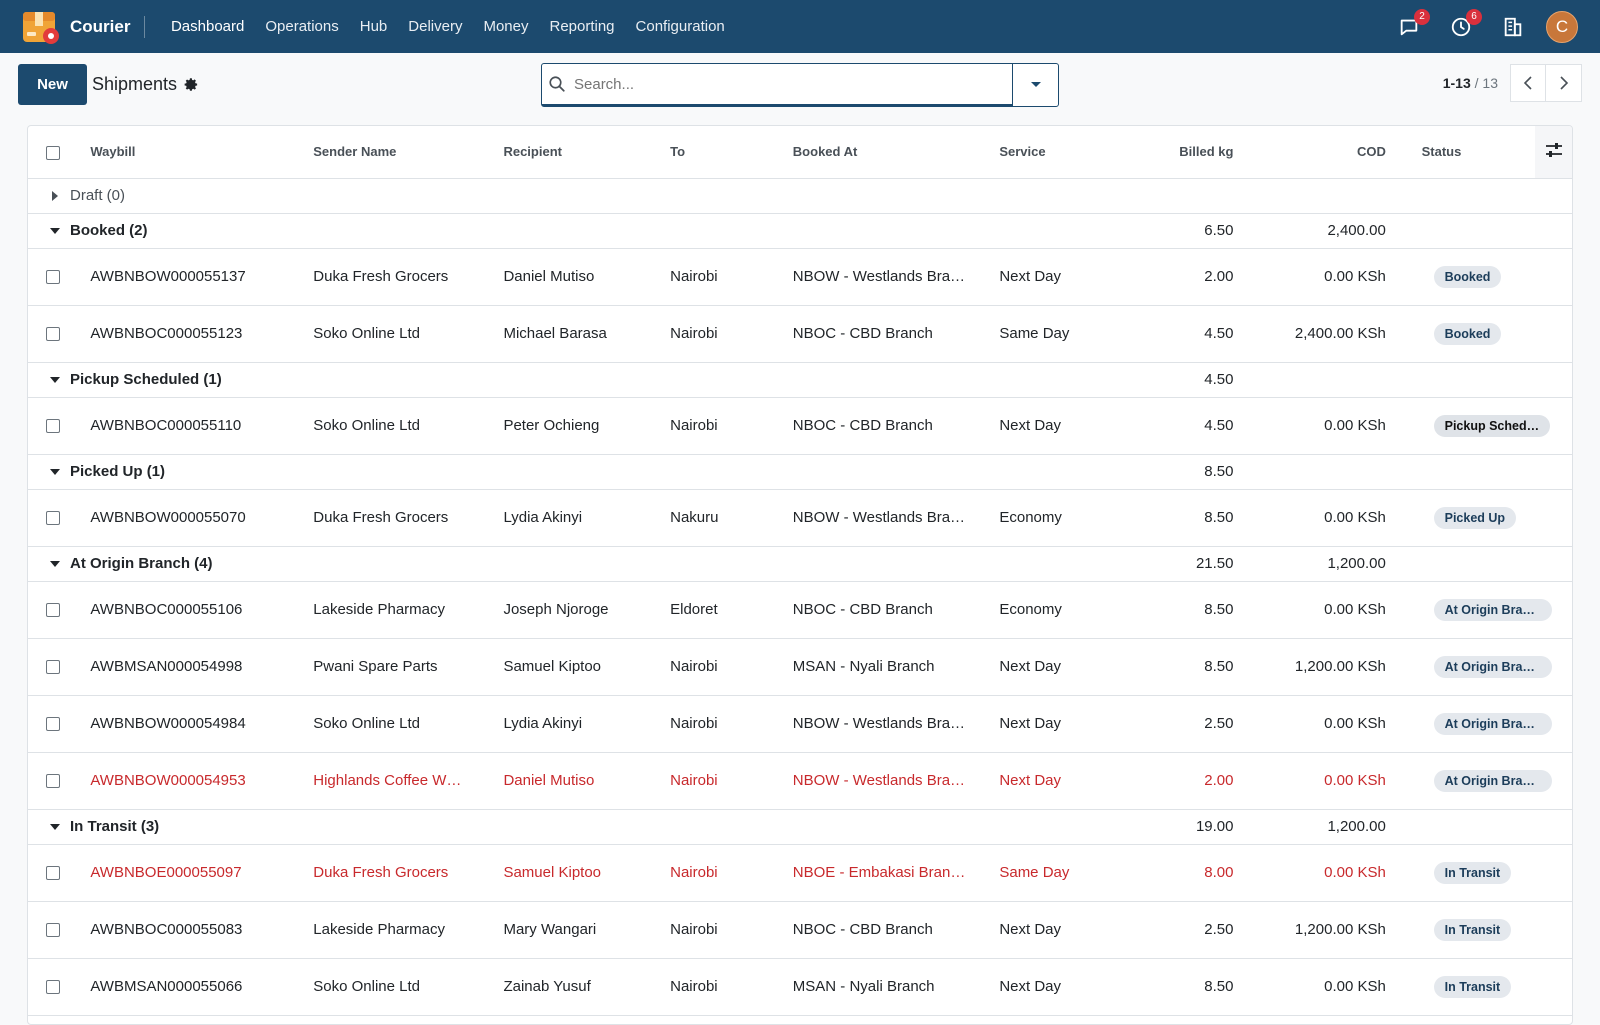  What do you see at coordinates (1528, 83) in the screenshot?
I see `pager-previous-button` at bounding box center [1528, 83].